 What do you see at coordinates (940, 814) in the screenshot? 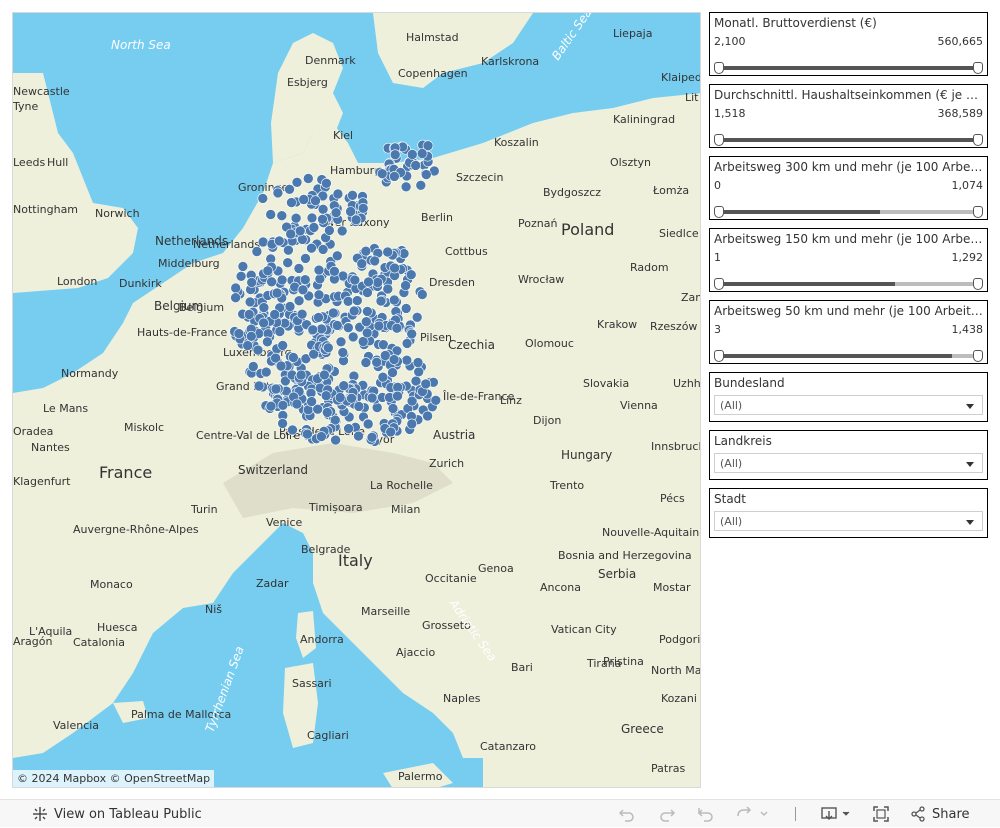
I see `share-button: Share` at bounding box center [940, 814].